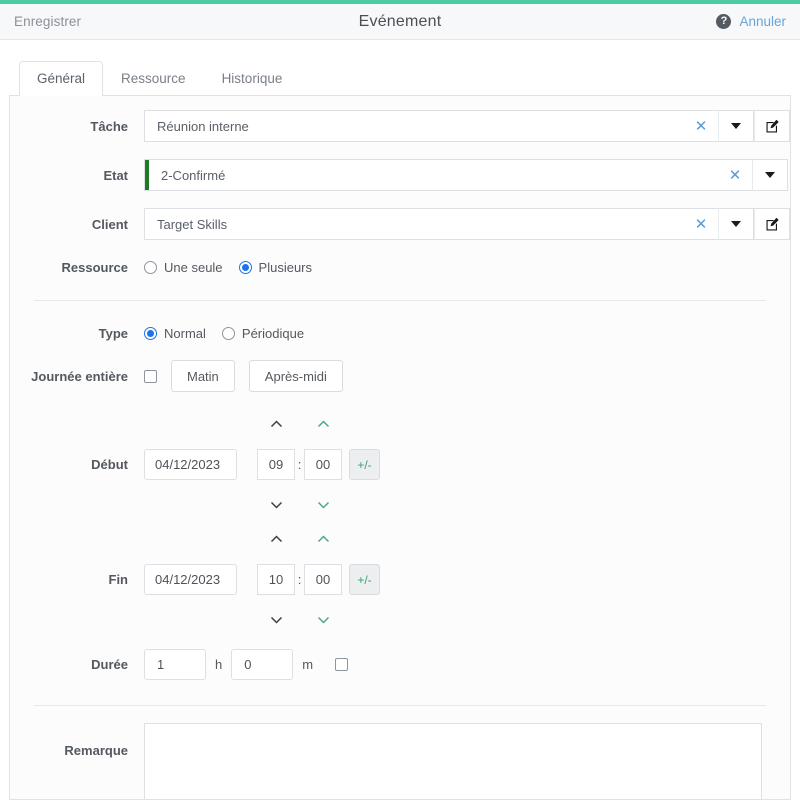 The width and height of the screenshot is (800, 800). Describe the element at coordinates (61, 78) in the screenshot. I see `tab-general: Général` at that location.